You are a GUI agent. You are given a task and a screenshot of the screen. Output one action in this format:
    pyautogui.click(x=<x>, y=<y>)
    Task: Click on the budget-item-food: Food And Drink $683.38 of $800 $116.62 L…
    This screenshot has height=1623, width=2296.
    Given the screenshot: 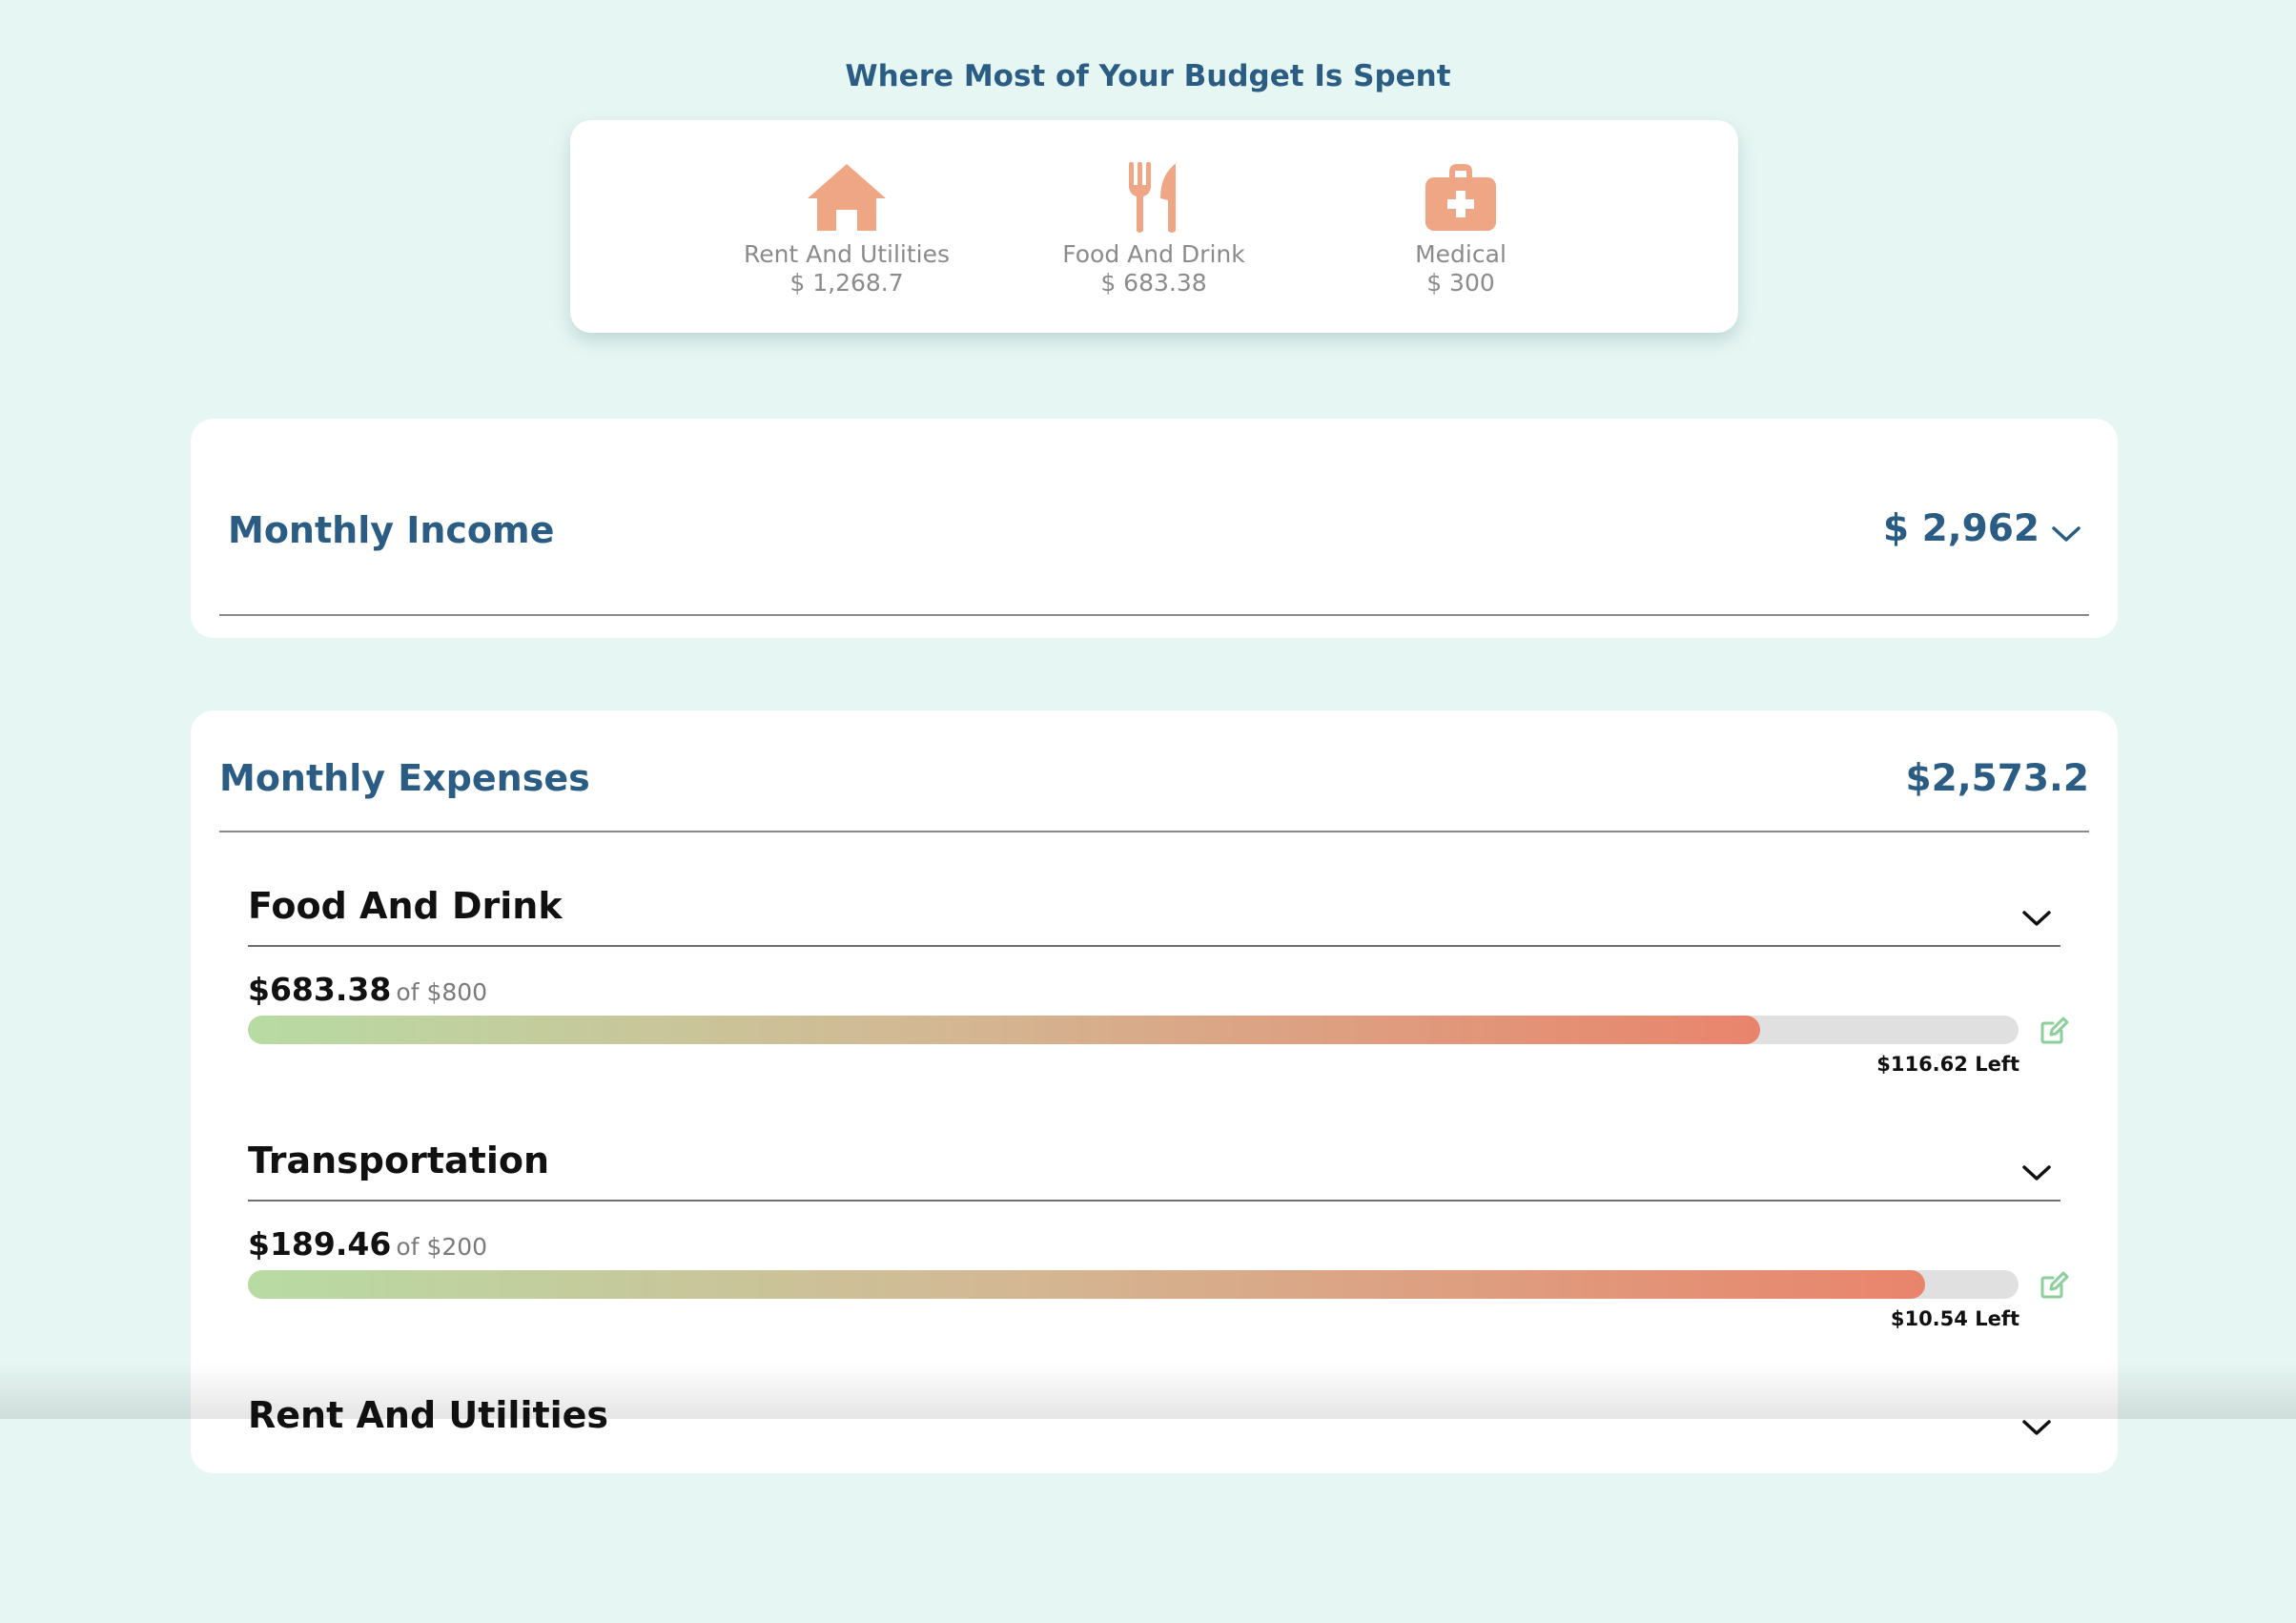 What is the action you would take?
    pyautogui.click(x=1158, y=1000)
    